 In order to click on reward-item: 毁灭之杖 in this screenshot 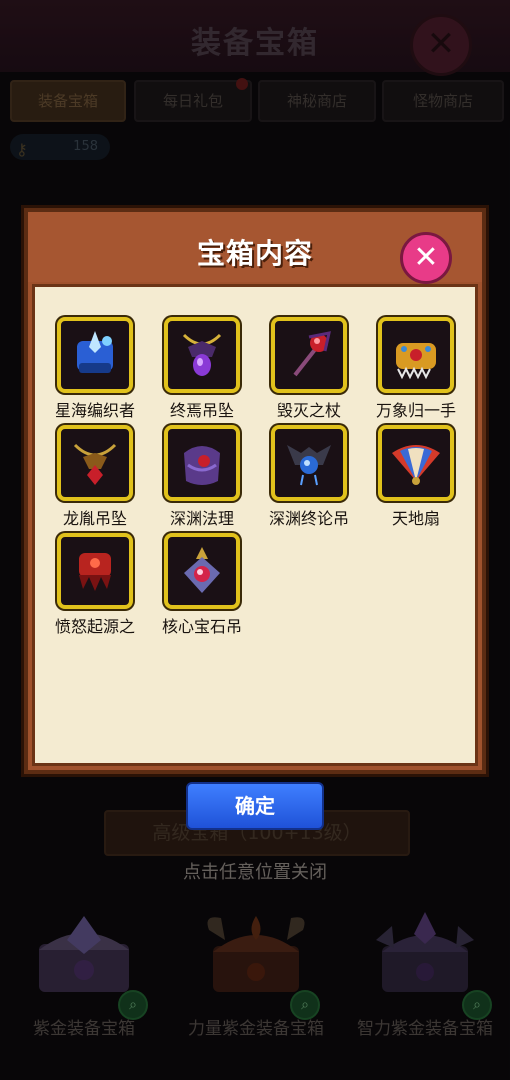, I will do `click(309, 369)`.